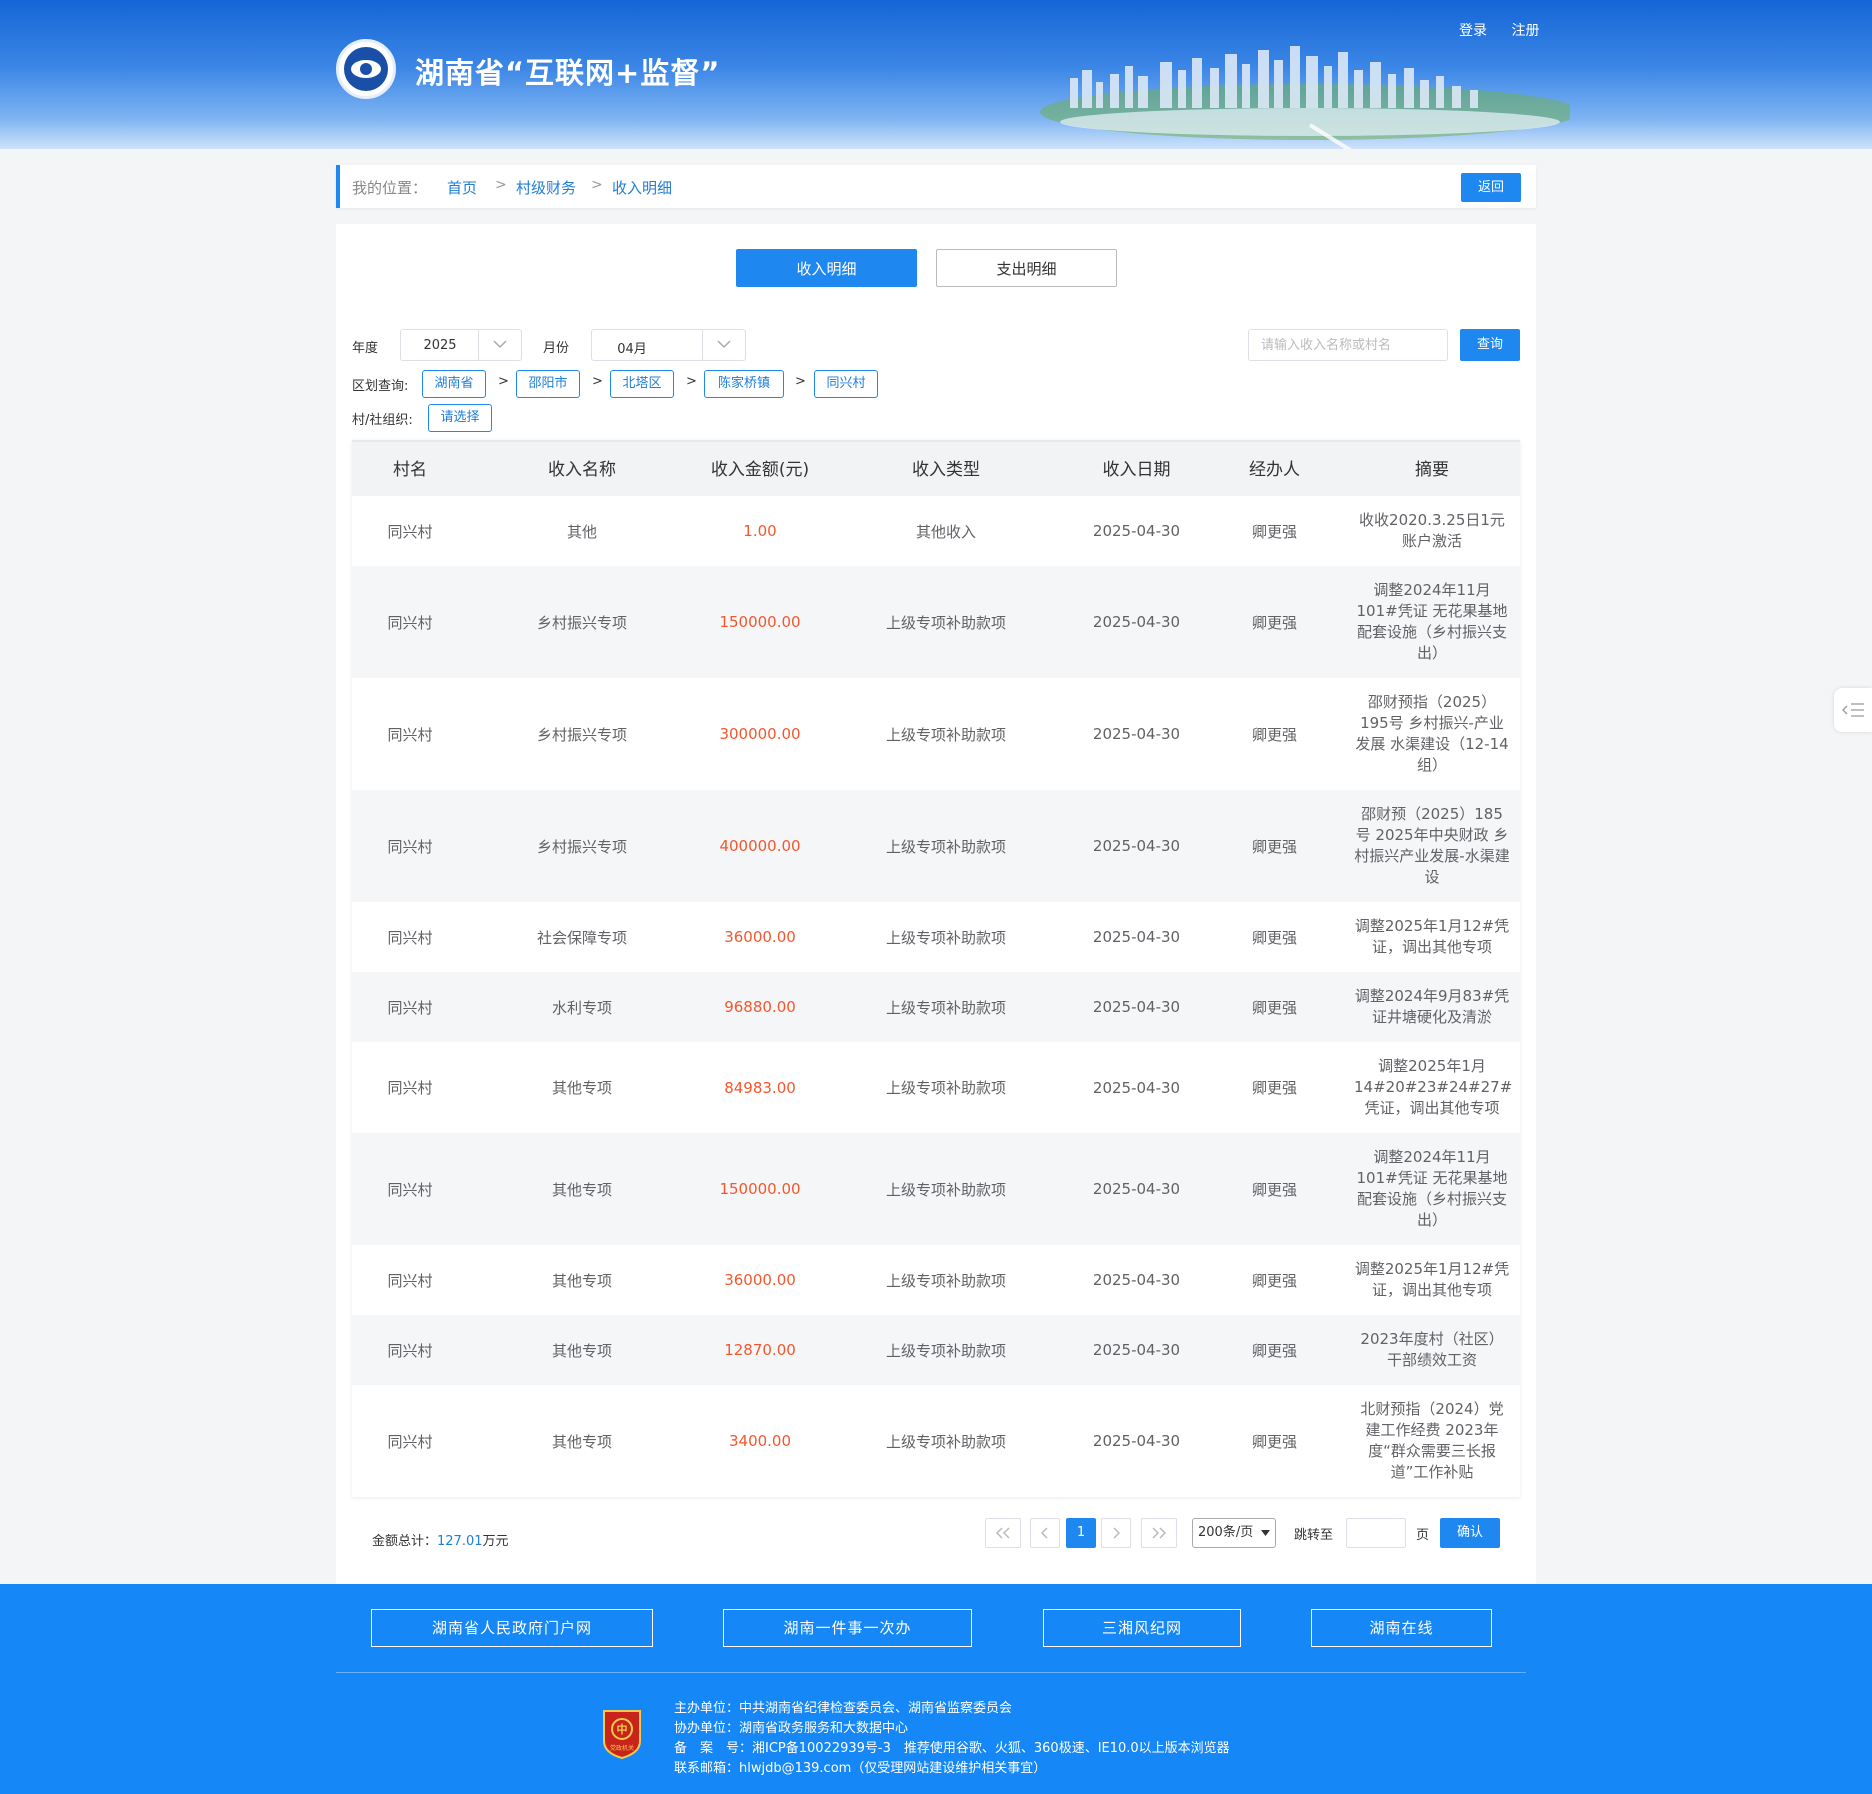 This screenshot has width=1872, height=1794. What do you see at coordinates (642, 384) in the screenshot?
I see `region-tag-district: 北塔区` at bounding box center [642, 384].